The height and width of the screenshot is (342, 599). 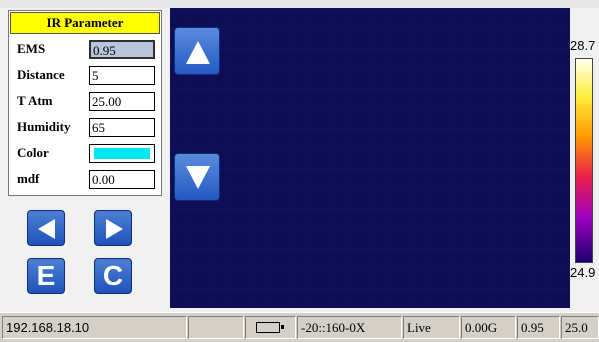 What do you see at coordinates (349, 327) in the screenshot?
I see `range-indicator: -20::160-0X` at bounding box center [349, 327].